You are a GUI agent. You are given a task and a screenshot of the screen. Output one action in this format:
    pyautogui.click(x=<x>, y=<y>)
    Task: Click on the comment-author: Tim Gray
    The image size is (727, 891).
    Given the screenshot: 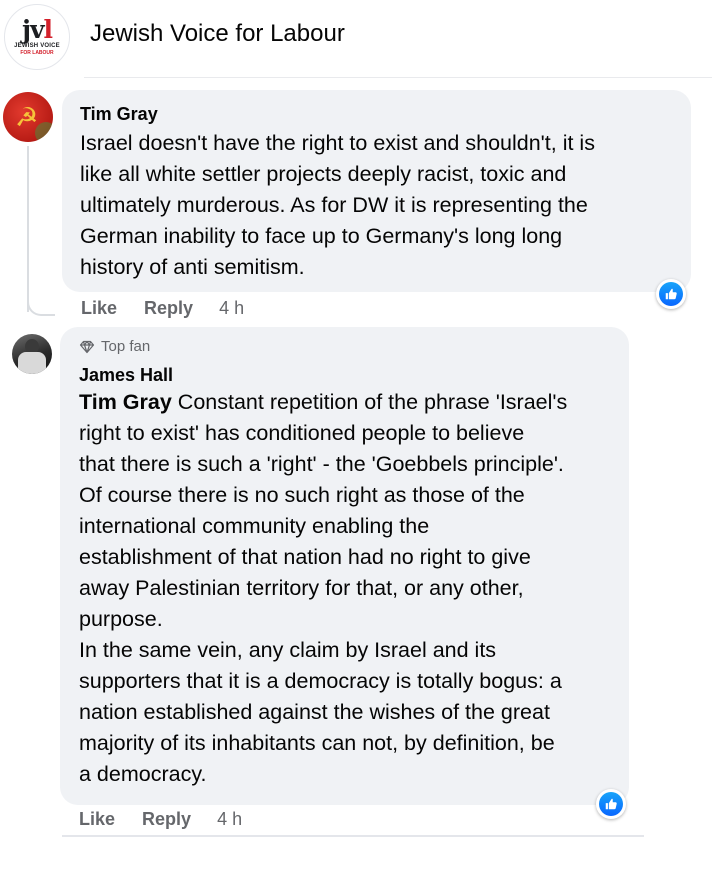 What is the action you would take?
    pyautogui.click(x=379, y=114)
    